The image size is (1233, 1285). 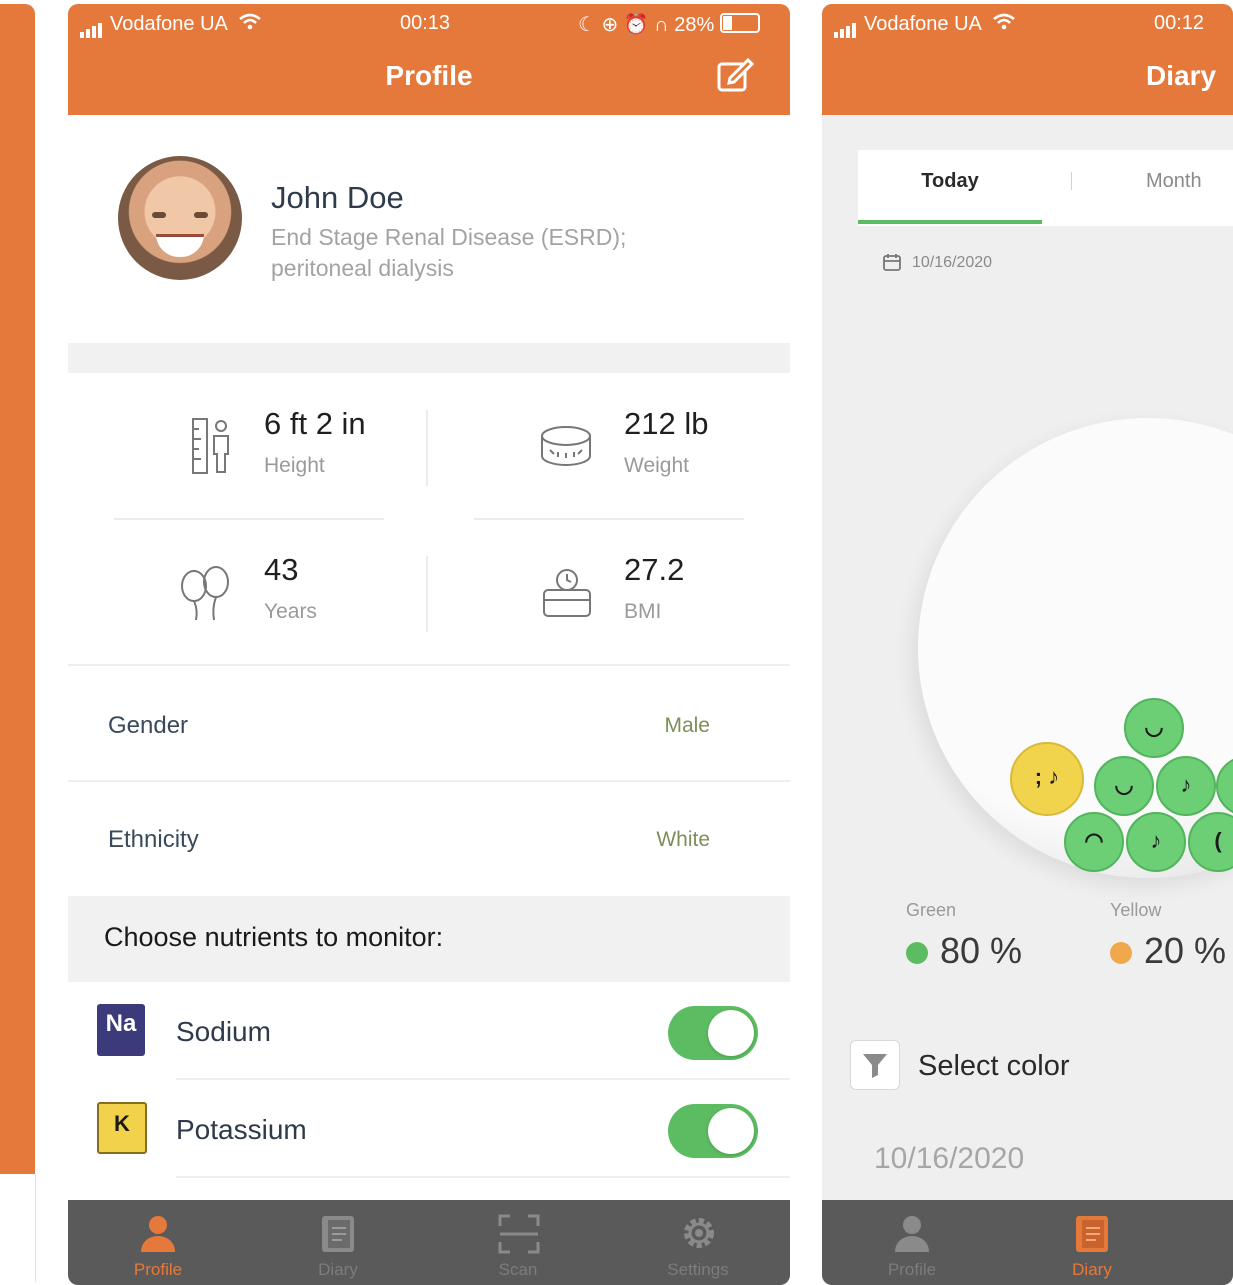 I want to click on row-divider, so click(x=483, y=1177).